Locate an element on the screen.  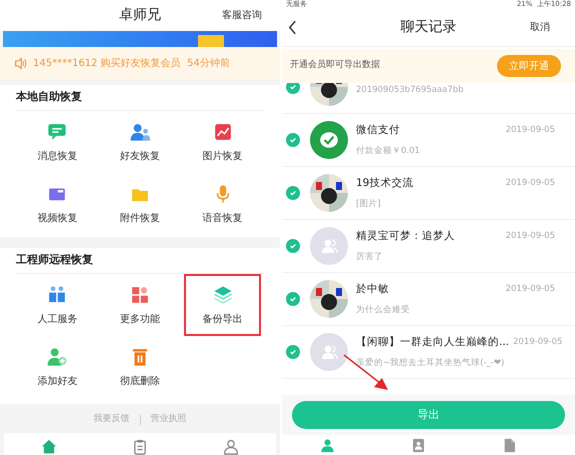
add-person-icon is located at coordinates (57, 357).